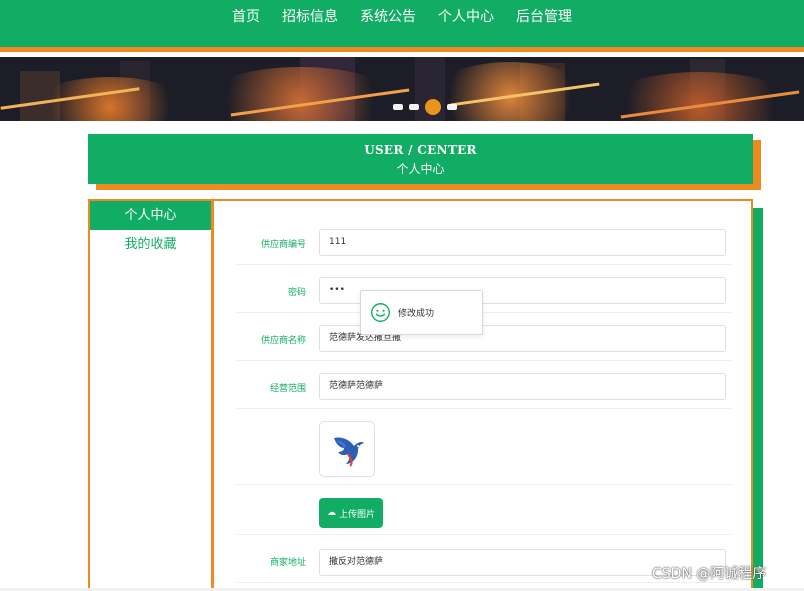 The width and height of the screenshot is (804, 591). I want to click on carousel-dot-active, so click(433, 107).